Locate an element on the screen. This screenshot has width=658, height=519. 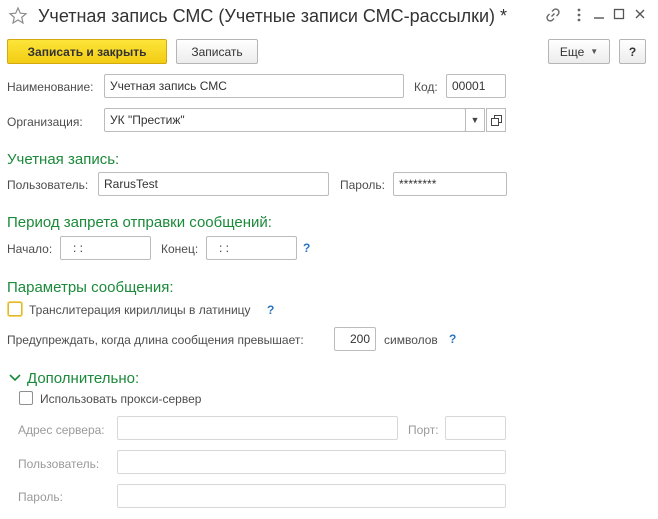
extra-section-heading: Дополнительно: is located at coordinates (83, 379).